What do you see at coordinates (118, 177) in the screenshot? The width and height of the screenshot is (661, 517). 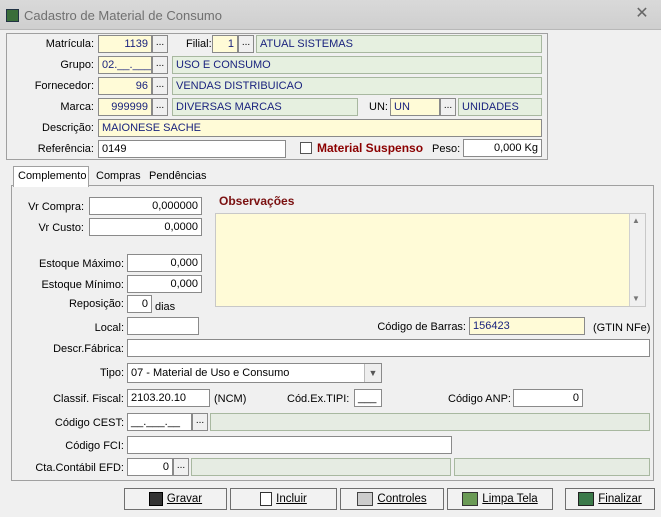 I see `tab-compras: Compras` at bounding box center [118, 177].